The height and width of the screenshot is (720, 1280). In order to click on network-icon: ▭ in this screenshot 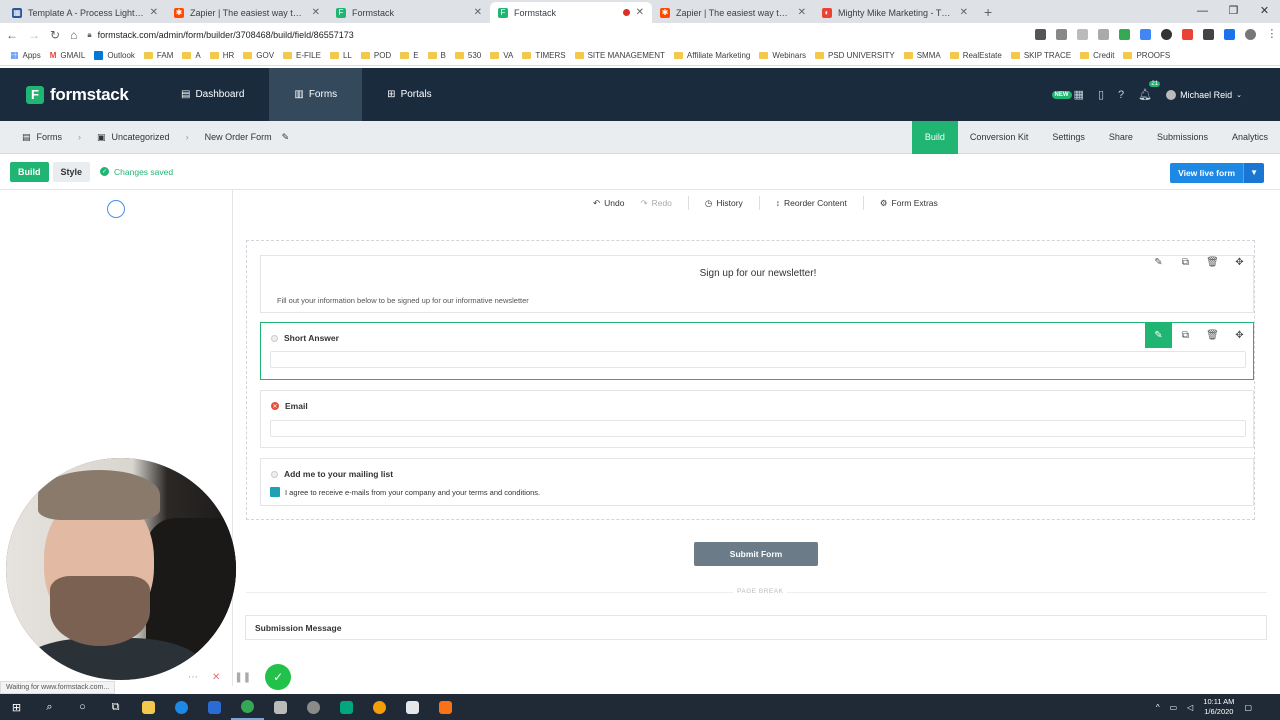, I will do `click(1174, 707)`.